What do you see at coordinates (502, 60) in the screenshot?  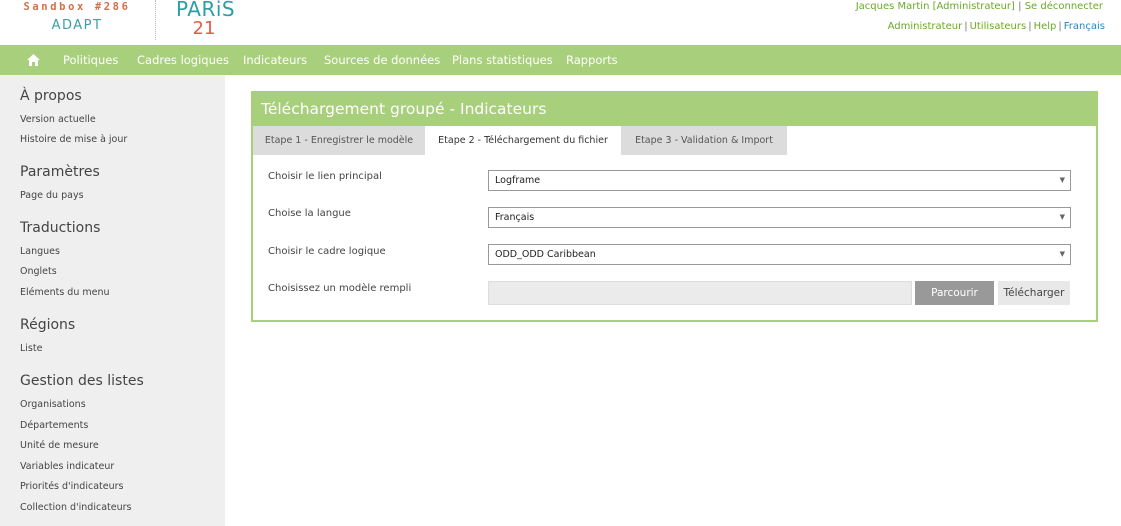 I see `nav-item-plans-statistiques: Plans statistiques` at bounding box center [502, 60].